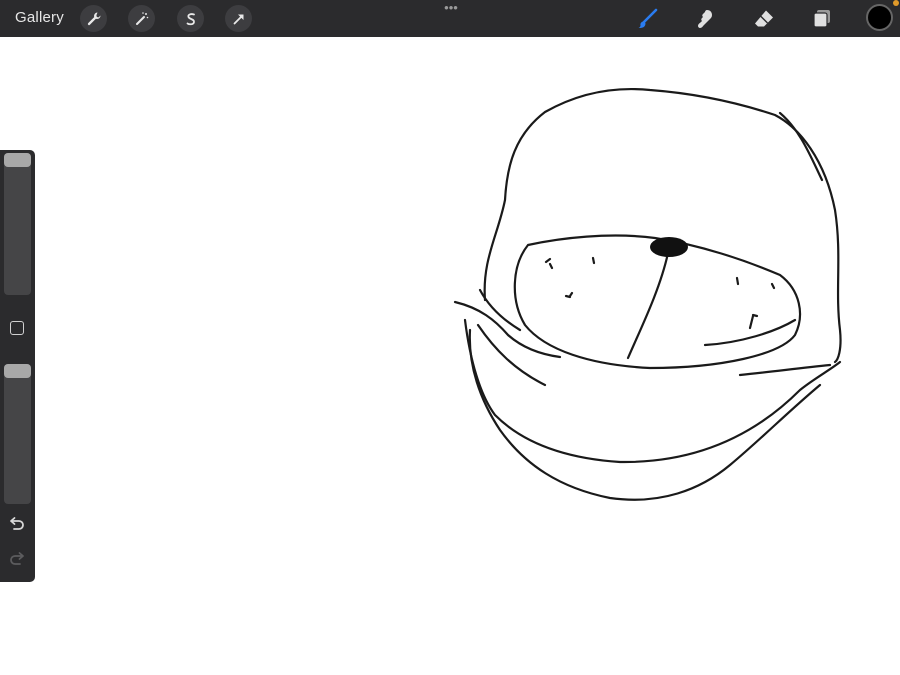 The height and width of the screenshot is (675, 900). I want to click on chin-outline, so click(645, 414).